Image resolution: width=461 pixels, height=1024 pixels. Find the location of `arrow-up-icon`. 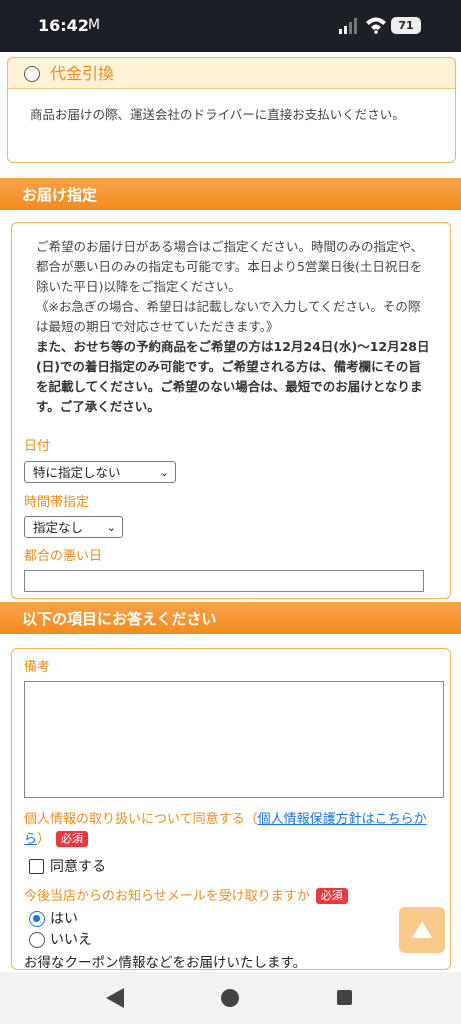

arrow-up-icon is located at coordinates (422, 929).